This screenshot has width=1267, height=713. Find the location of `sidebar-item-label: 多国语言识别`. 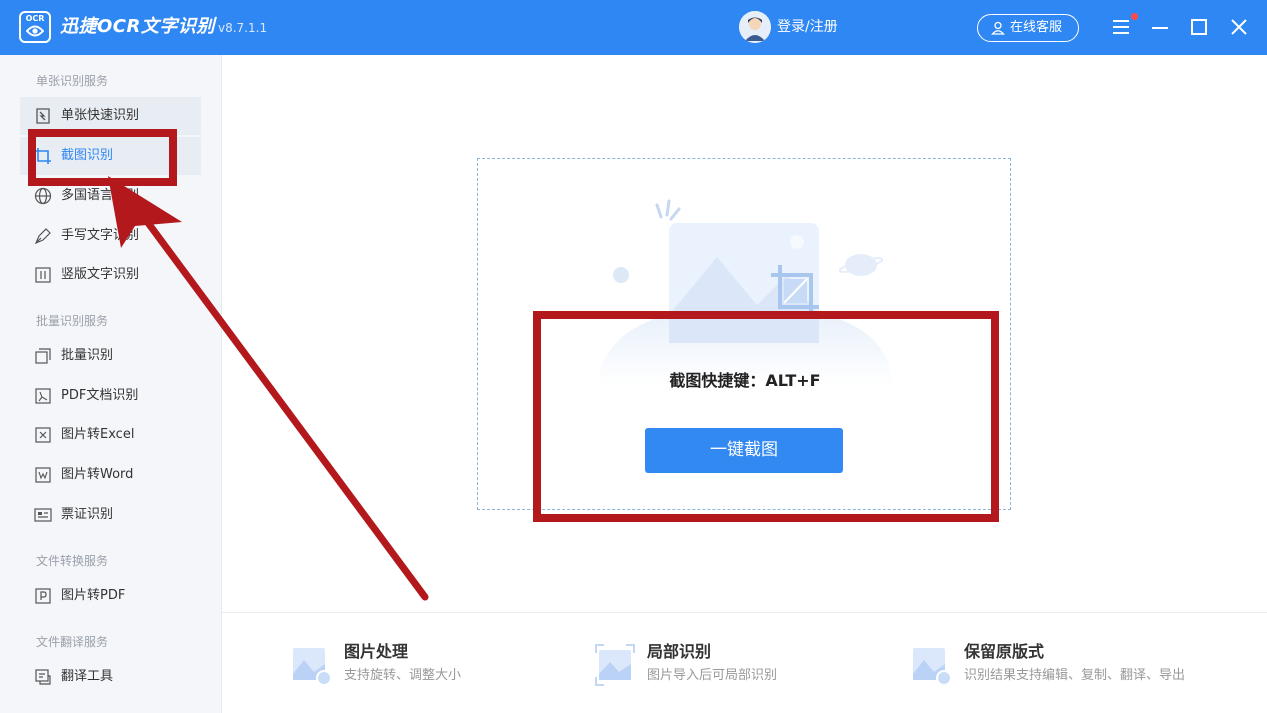

sidebar-item-label: 多国语言识别 is located at coordinates (100, 195).